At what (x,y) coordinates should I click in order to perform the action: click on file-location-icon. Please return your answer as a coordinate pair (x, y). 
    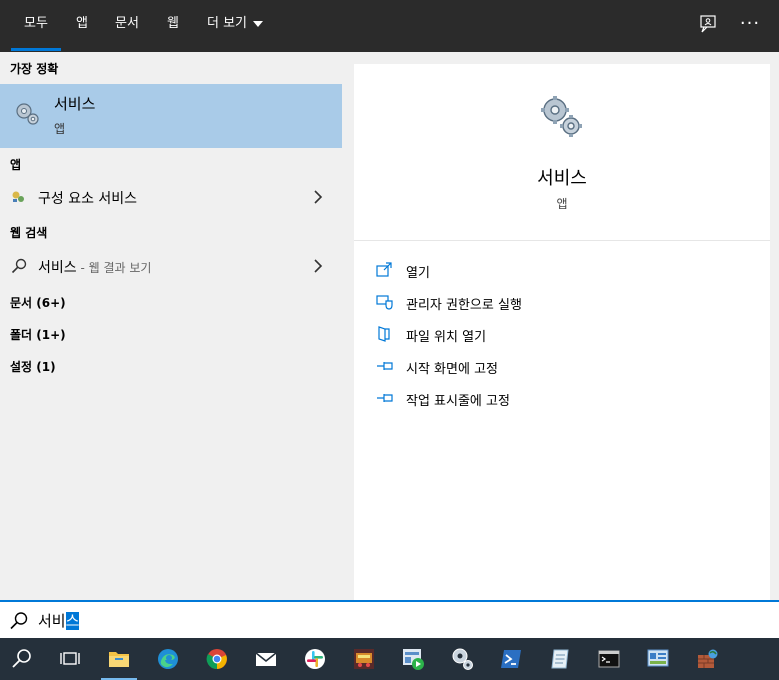
    Looking at the image, I should click on (384, 334).